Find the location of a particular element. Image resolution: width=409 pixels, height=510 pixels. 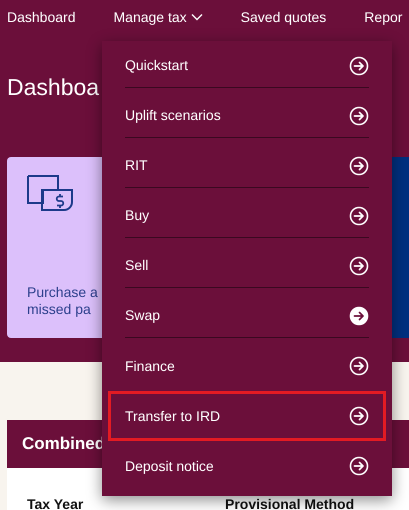

nav-link: Saved quotes is located at coordinates (283, 17).